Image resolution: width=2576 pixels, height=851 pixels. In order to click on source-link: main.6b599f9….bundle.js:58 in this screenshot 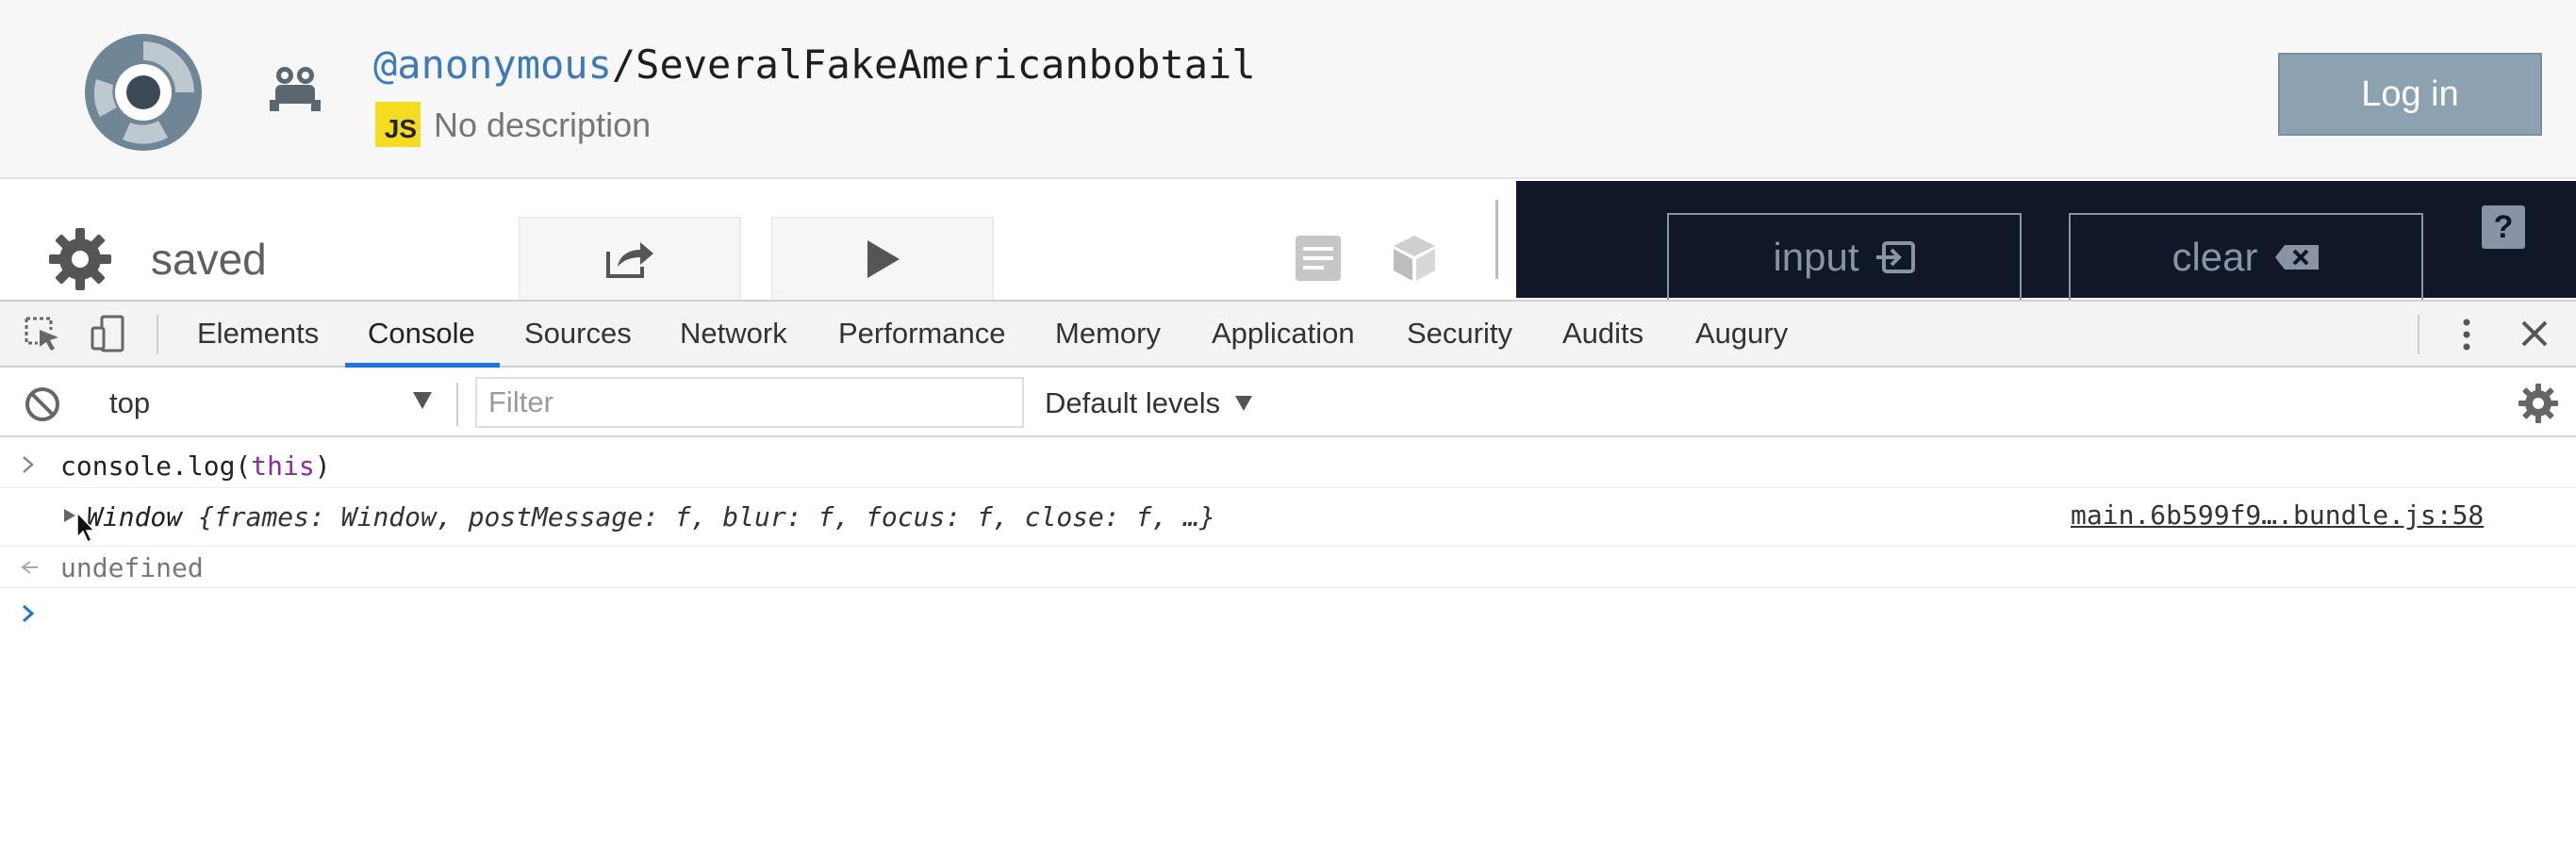, I will do `click(2277, 515)`.